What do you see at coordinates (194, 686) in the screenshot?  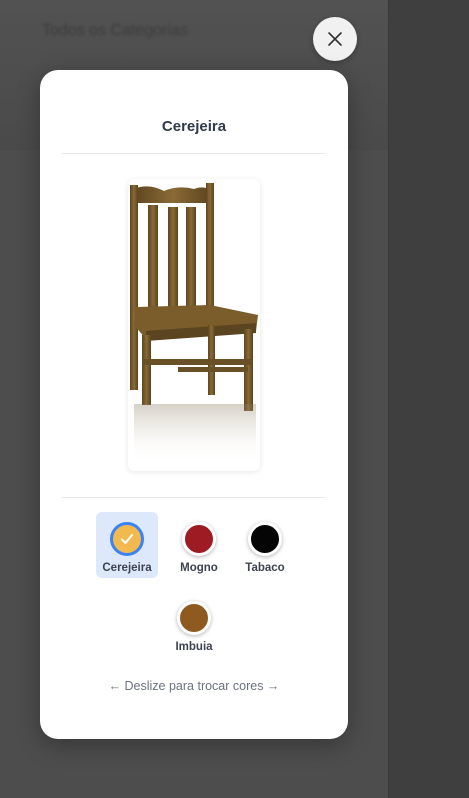 I see `swipe-hint: ← Deslize para trocar cores →` at bounding box center [194, 686].